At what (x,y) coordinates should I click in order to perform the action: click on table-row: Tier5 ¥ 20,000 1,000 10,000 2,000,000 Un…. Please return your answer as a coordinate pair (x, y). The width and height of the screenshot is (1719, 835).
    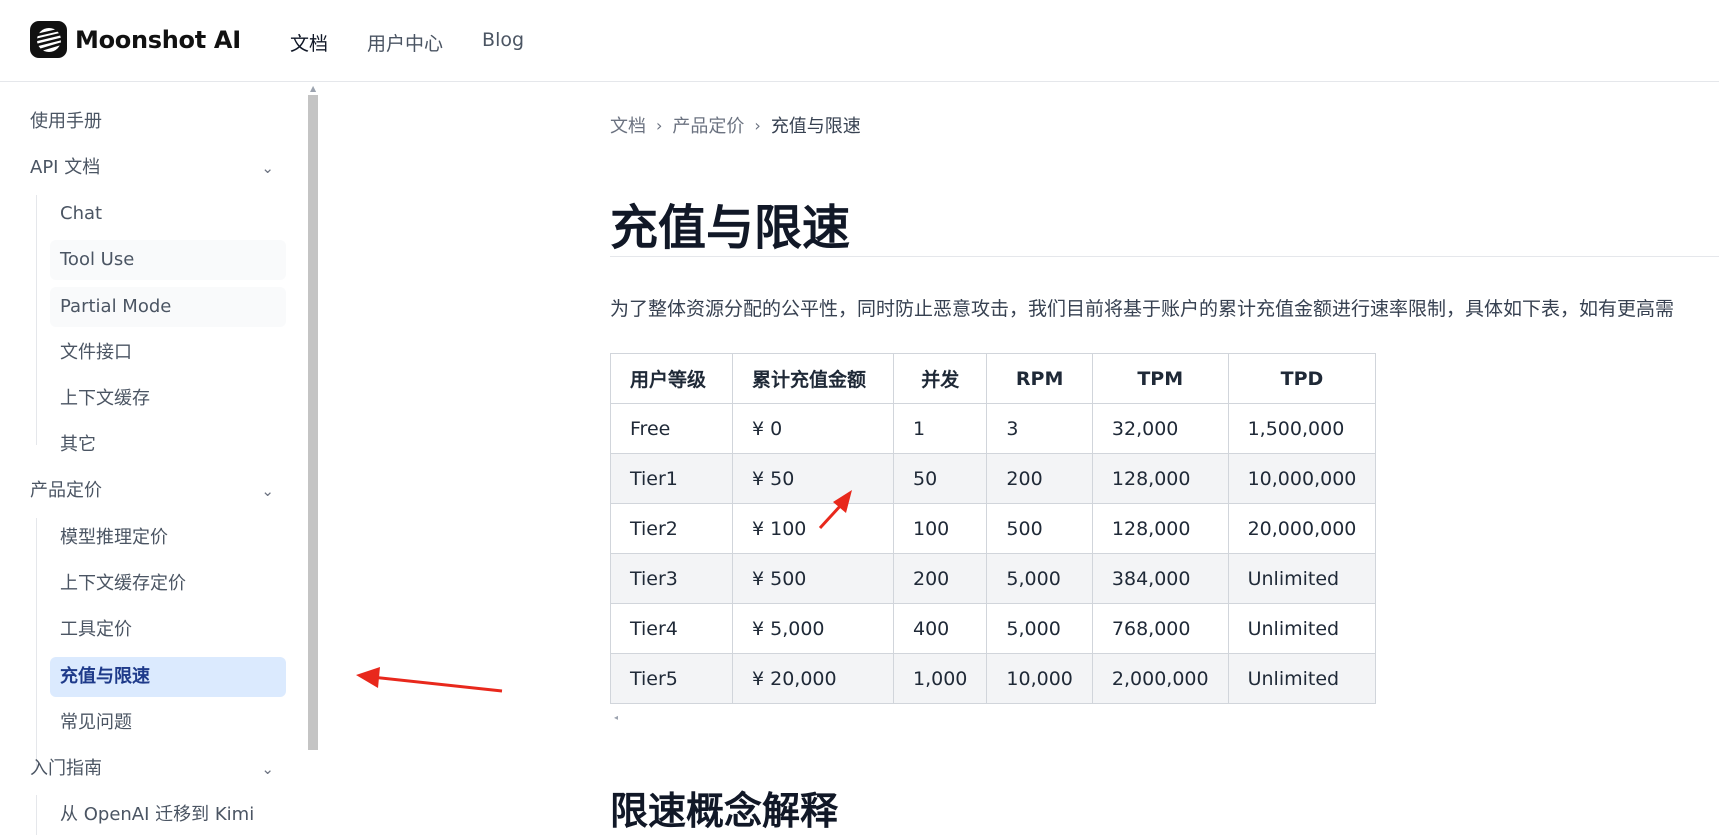
    Looking at the image, I should click on (993, 678).